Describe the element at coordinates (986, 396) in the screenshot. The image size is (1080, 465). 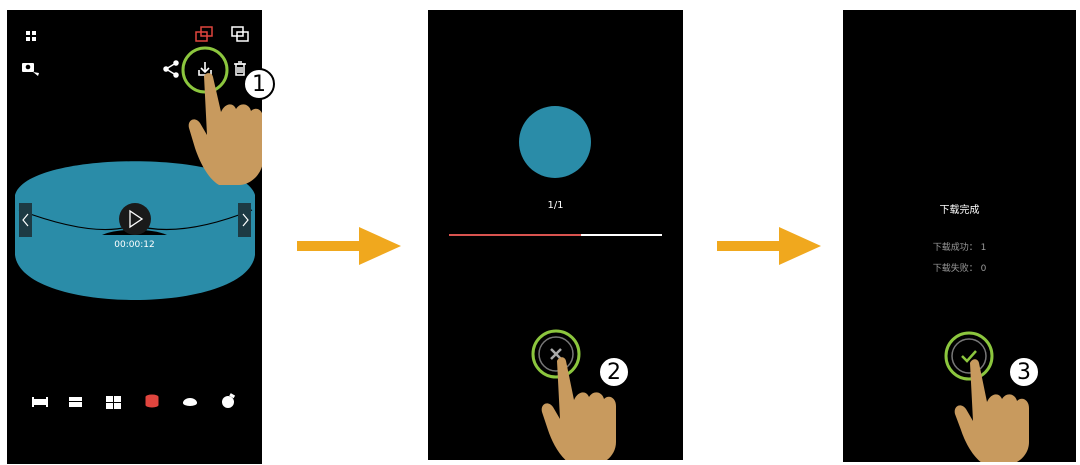
I see `complete-graphics` at that location.